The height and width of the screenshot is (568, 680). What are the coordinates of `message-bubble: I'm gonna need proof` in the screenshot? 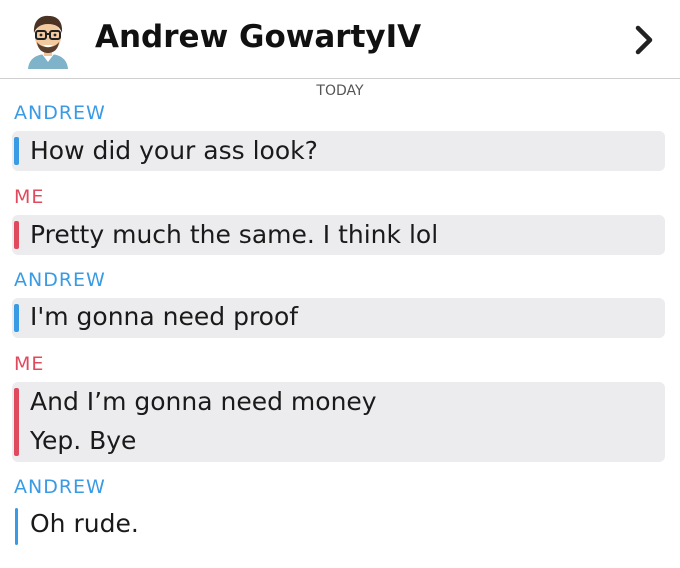 It's located at (338, 318).